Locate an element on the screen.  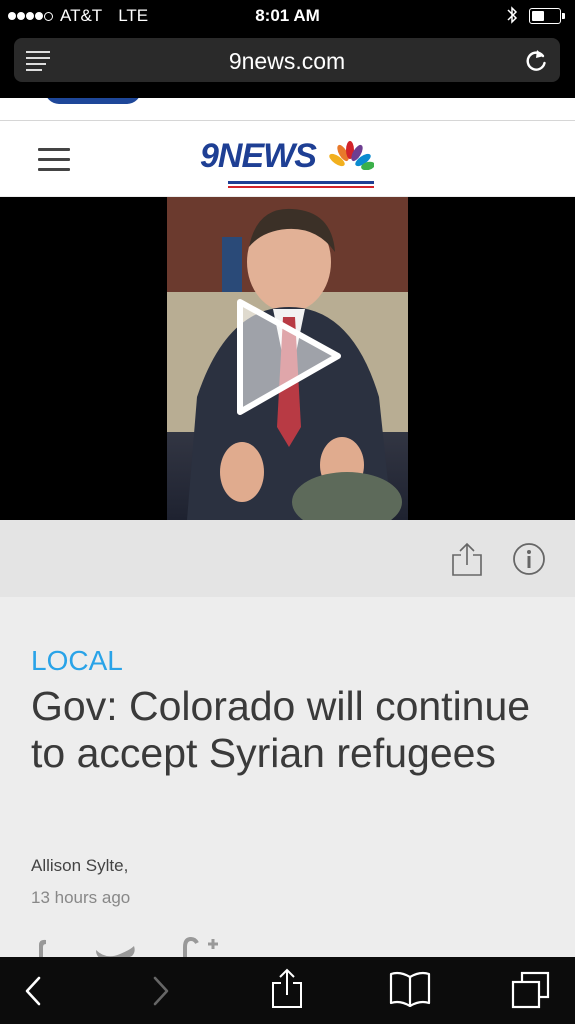
article-timestamp: 13 hours ago is located at coordinates (81, 897).